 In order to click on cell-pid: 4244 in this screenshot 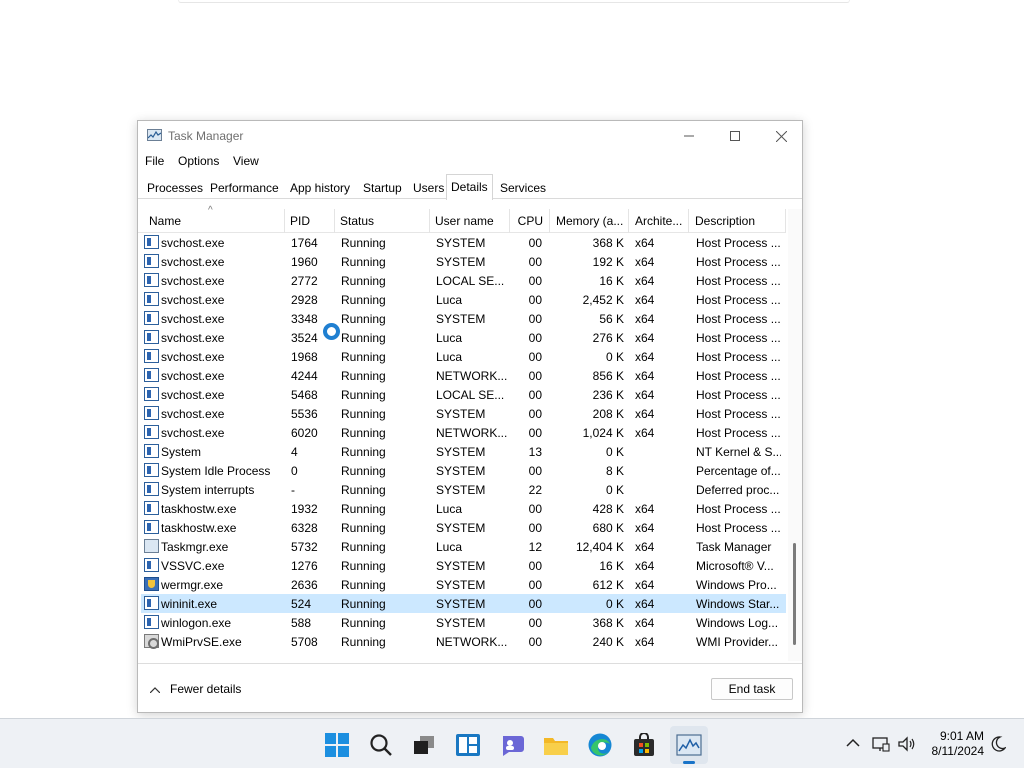, I will do `click(304, 376)`.